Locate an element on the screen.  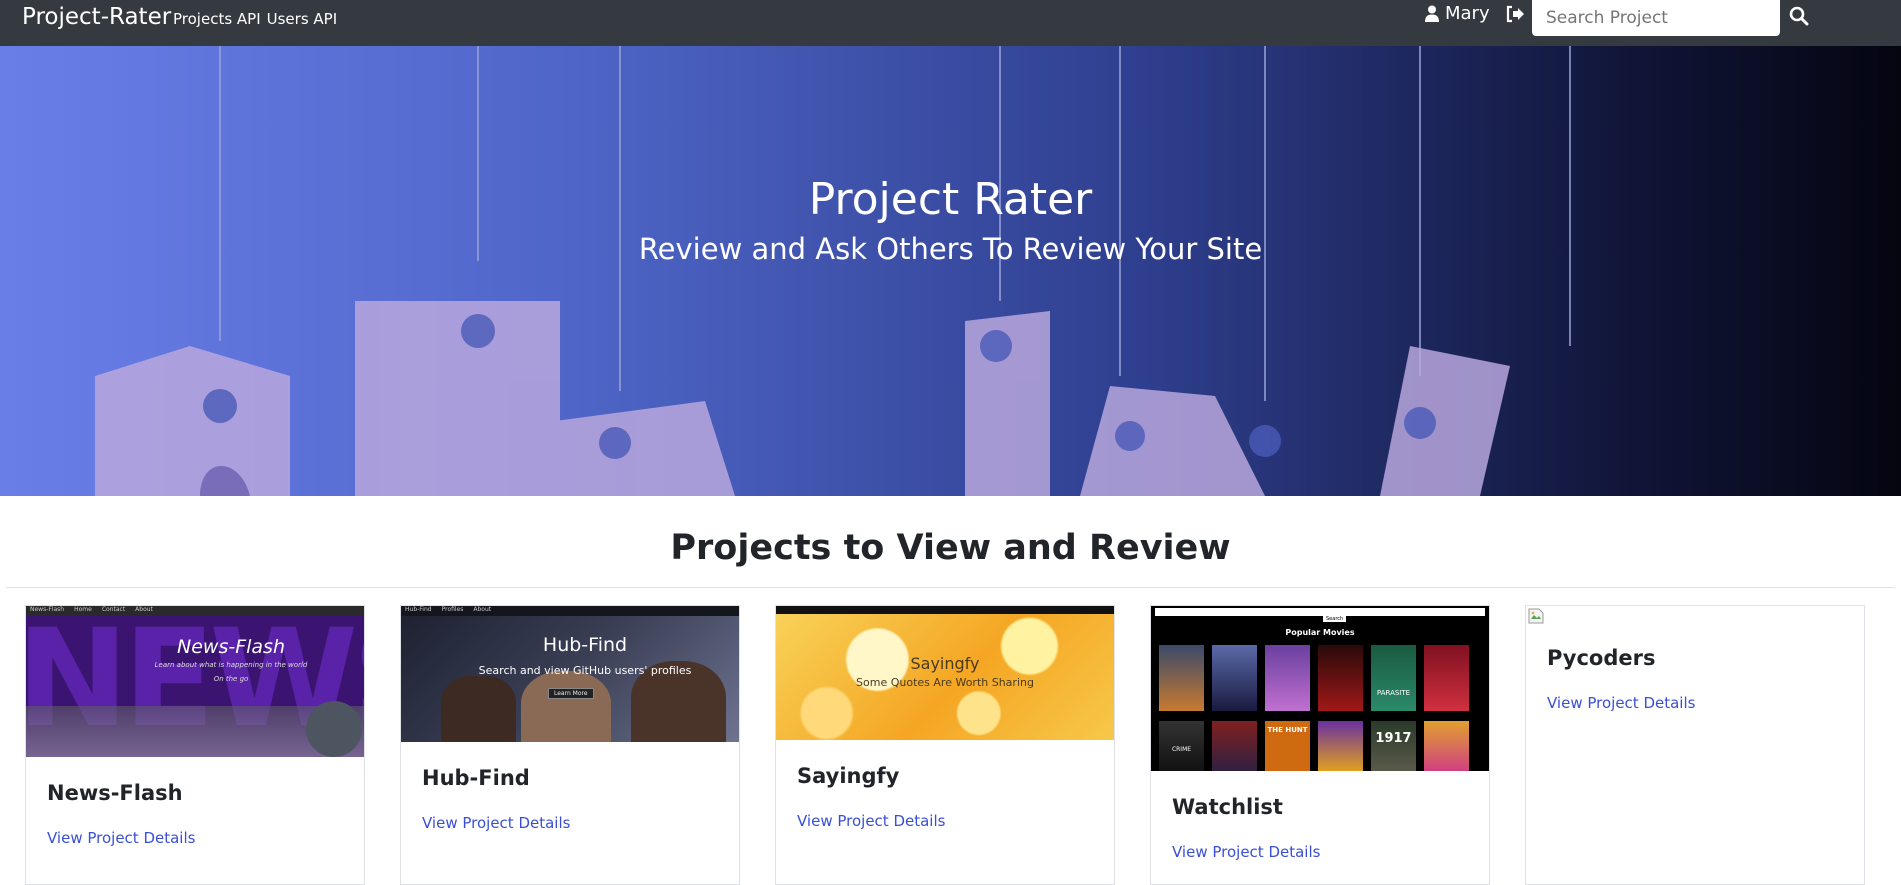
thumb-heading: News-Flash is located at coordinates (231, 647).